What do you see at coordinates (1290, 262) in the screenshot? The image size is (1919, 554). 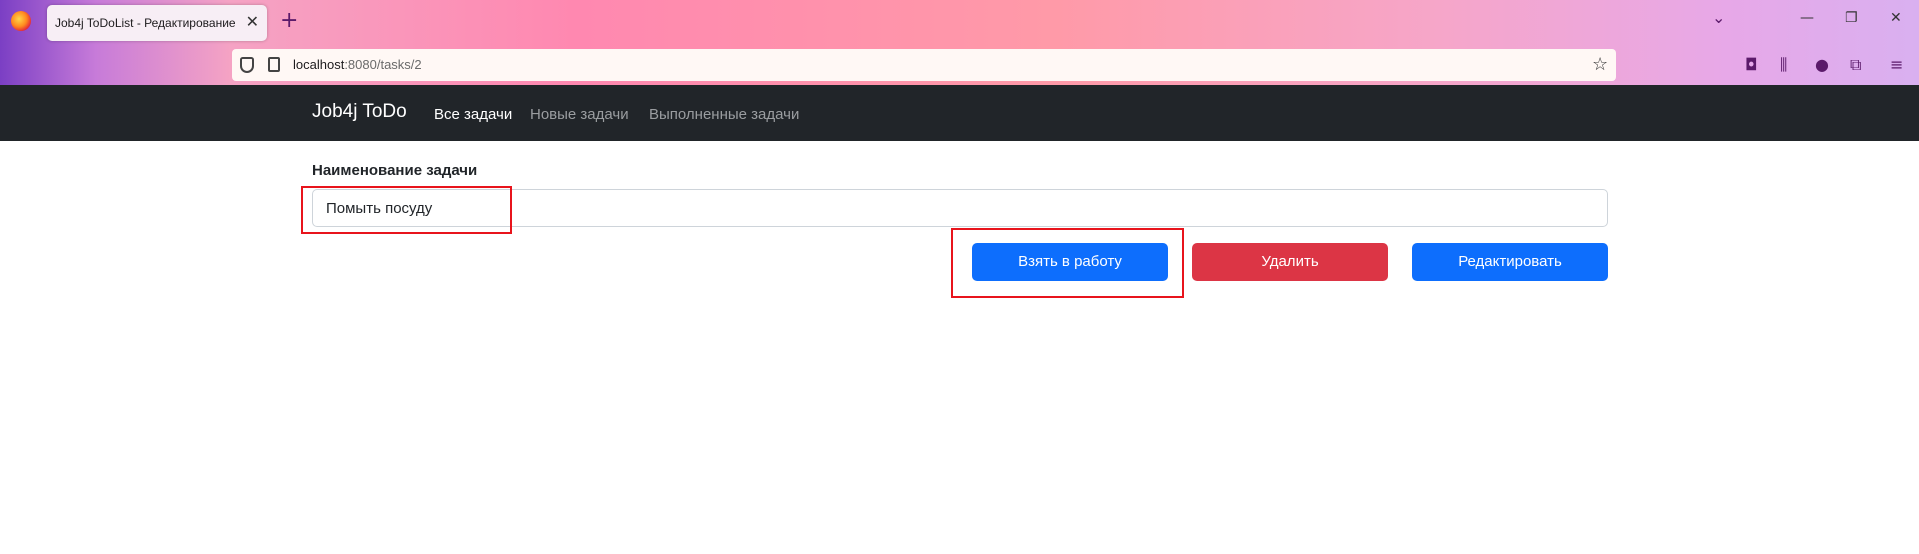 I see `delete-button: Удалить` at bounding box center [1290, 262].